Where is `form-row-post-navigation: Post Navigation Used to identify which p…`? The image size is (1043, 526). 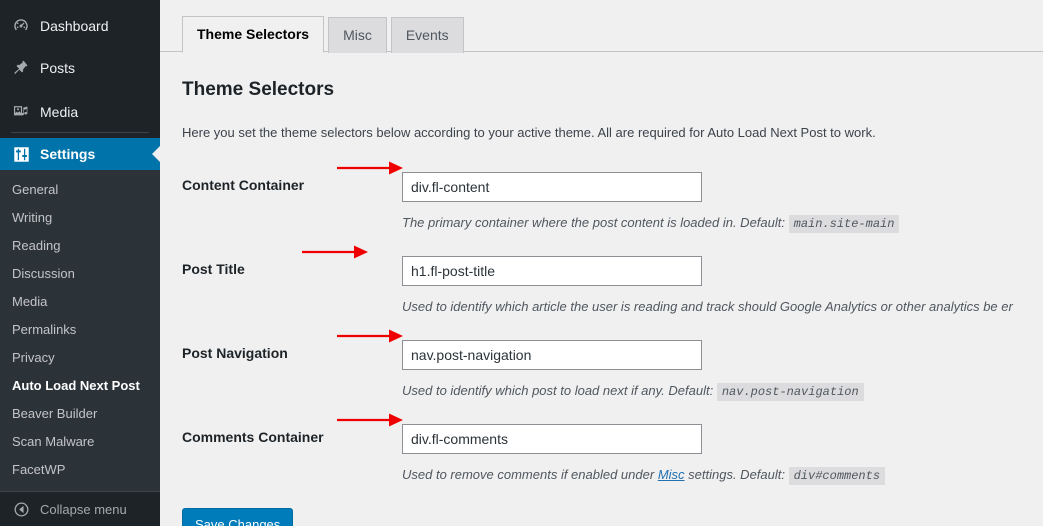
form-row-post-navigation: Post Navigation Used to identify which p… is located at coordinates (612, 374).